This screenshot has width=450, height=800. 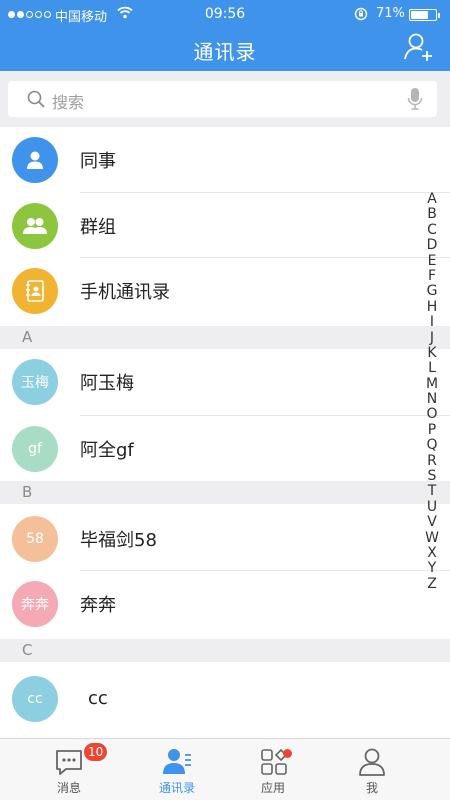 I want to click on contacts-icon, so click(x=177, y=761).